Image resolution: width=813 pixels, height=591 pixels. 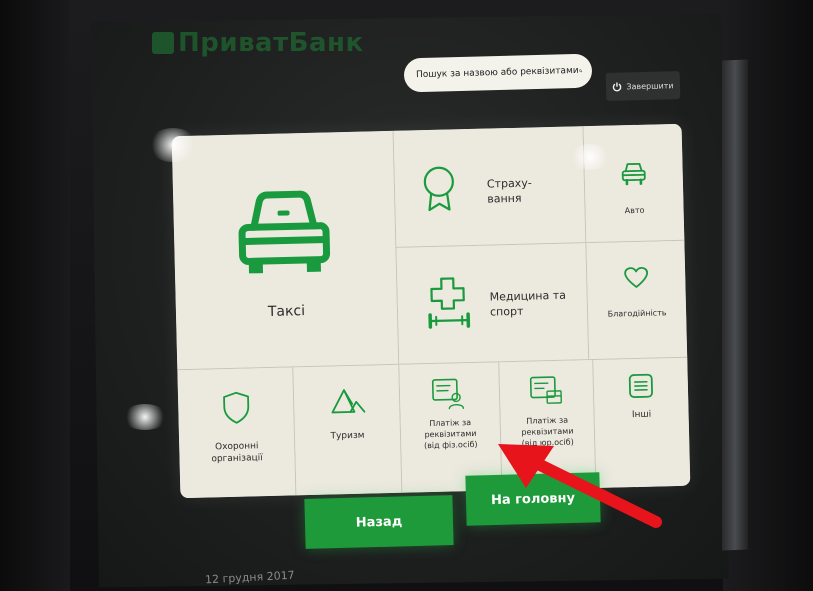 What do you see at coordinates (347, 436) in the screenshot?
I see `tile-tourism-label: Туризм` at bounding box center [347, 436].